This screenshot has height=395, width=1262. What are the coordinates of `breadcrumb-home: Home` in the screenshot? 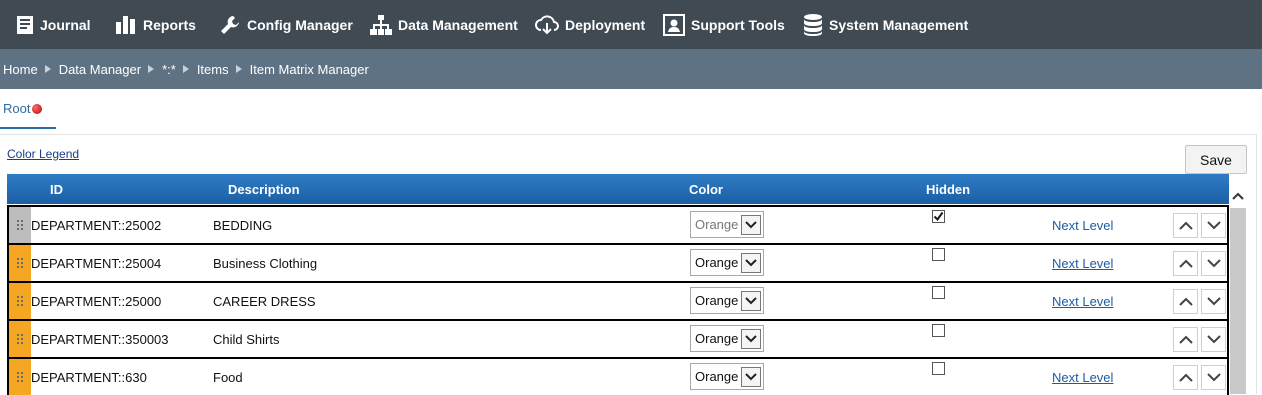 It's located at (20, 69).